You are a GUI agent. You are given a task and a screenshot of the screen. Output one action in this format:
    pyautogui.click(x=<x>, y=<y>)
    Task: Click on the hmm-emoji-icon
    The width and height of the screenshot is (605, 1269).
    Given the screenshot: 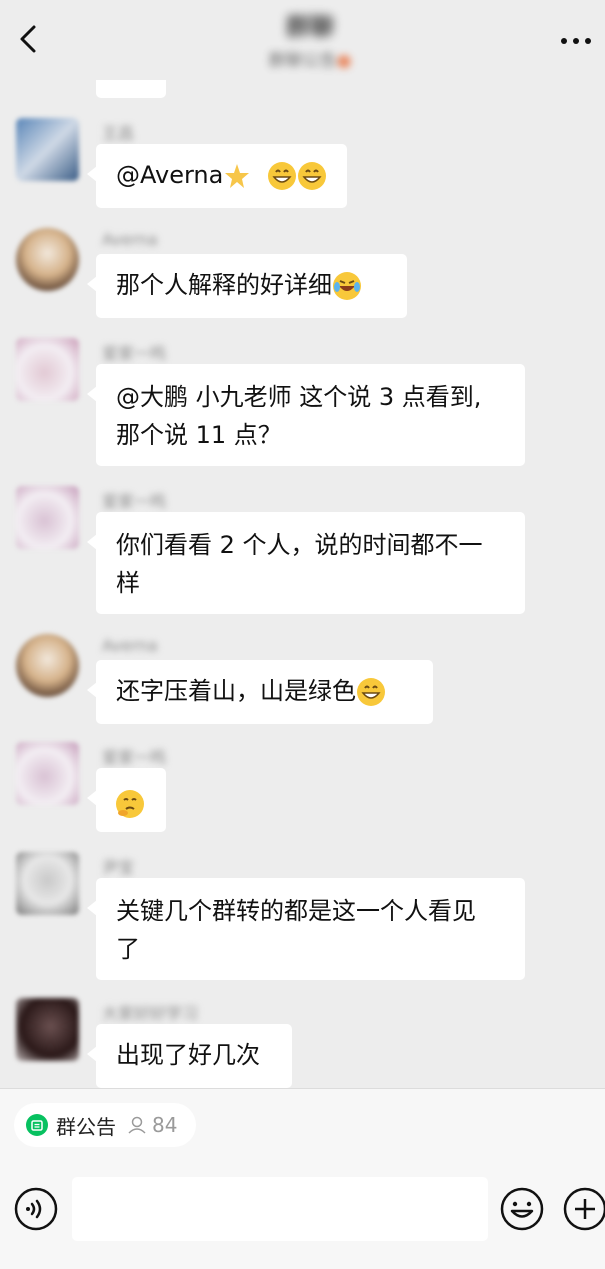 What is the action you would take?
    pyautogui.click(x=130, y=804)
    